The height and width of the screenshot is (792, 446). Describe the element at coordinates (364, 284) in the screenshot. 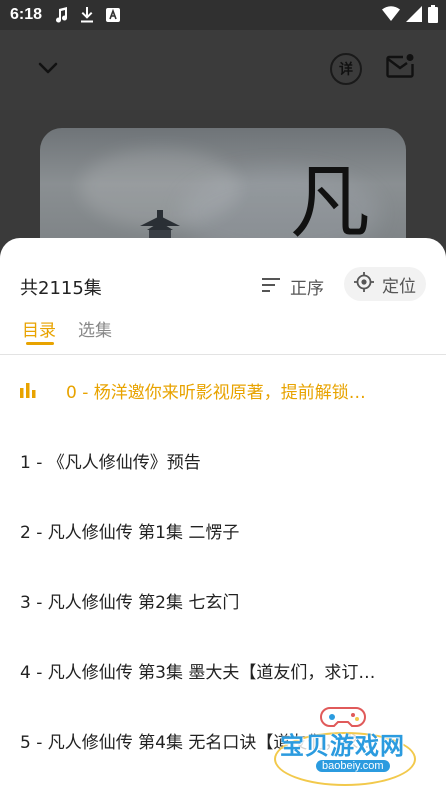

I see `crosshair-icon` at that location.